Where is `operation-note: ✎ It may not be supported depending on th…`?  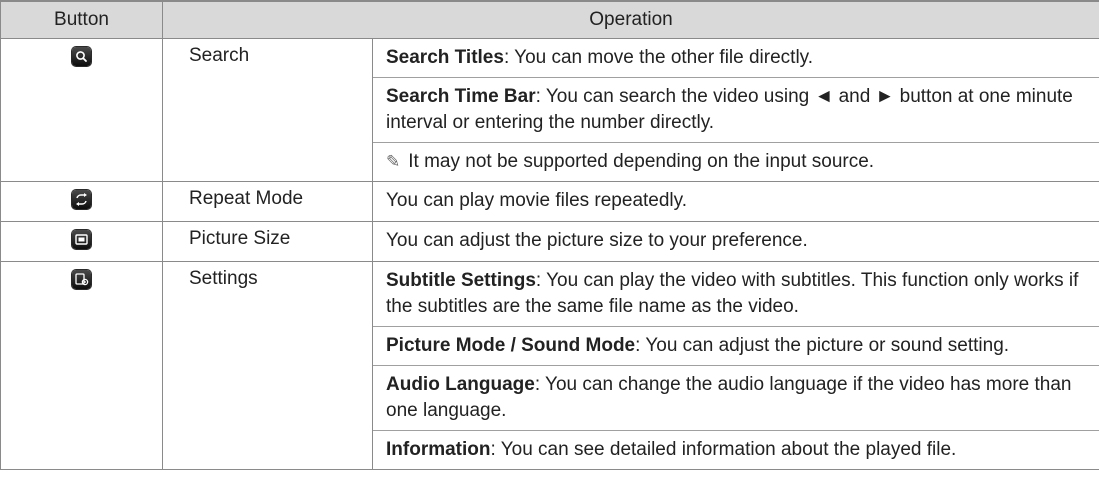 operation-note: ✎ It may not be supported depending on th… is located at coordinates (736, 162).